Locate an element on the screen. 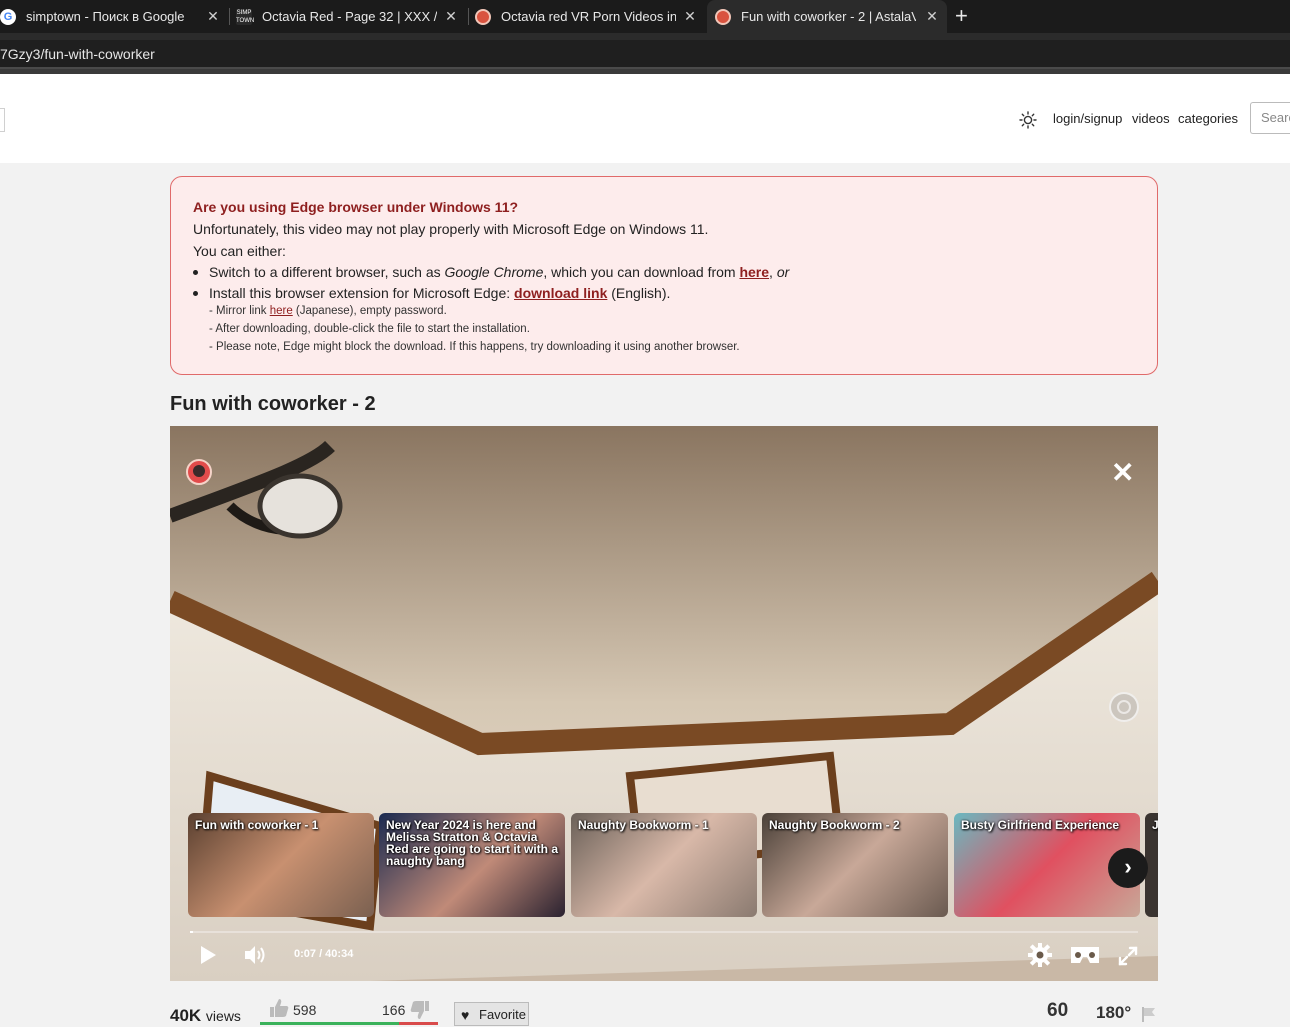 The width and height of the screenshot is (1290, 1027). thumbs-down-icon is located at coordinates (420, 1010).